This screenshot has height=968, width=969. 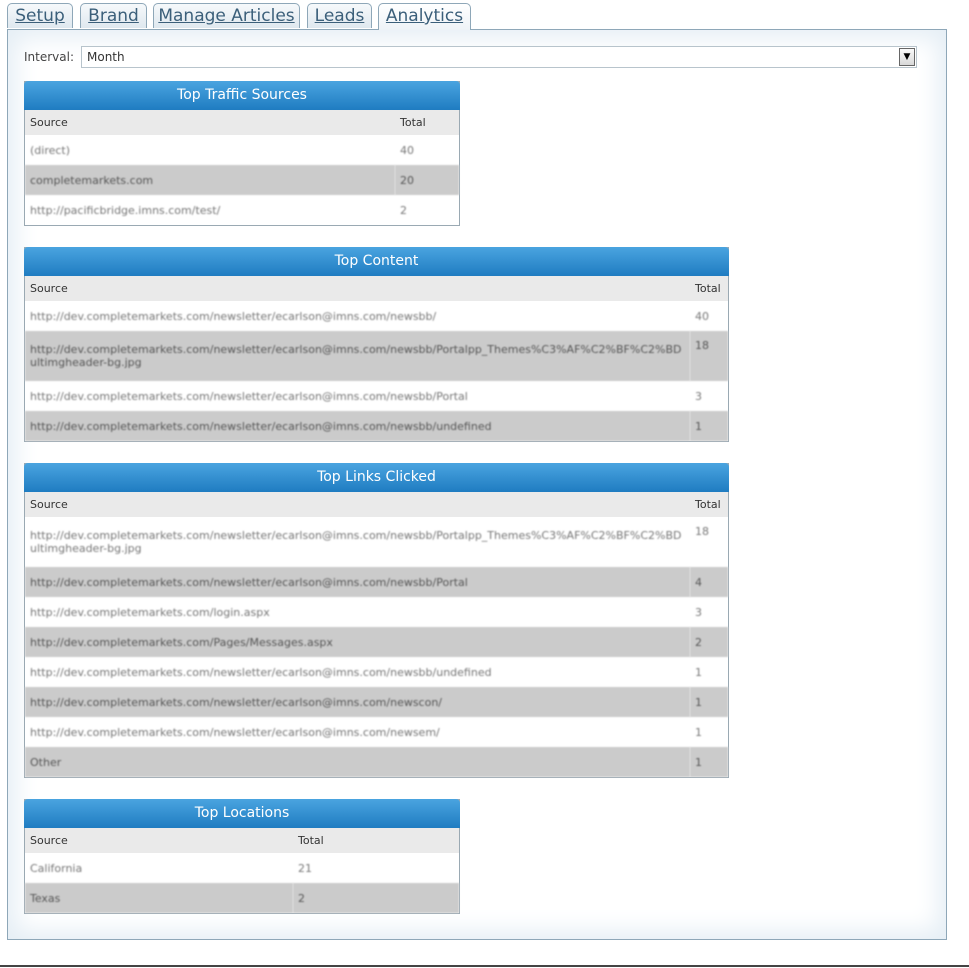 What do you see at coordinates (709, 582) in the screenshot?
I see `row-total: 4` at bounding box center [709, 582].